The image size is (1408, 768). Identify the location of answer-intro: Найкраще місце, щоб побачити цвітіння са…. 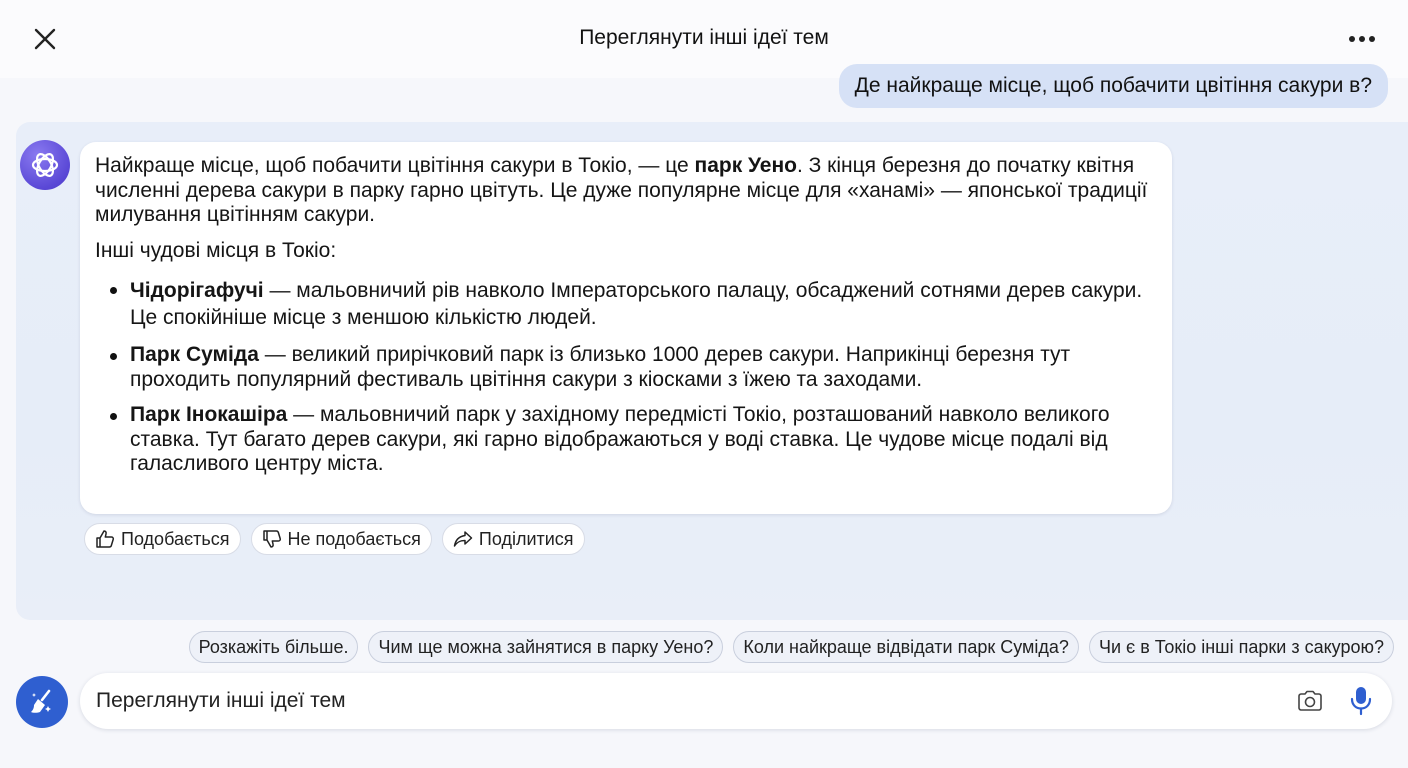
(621, 190).